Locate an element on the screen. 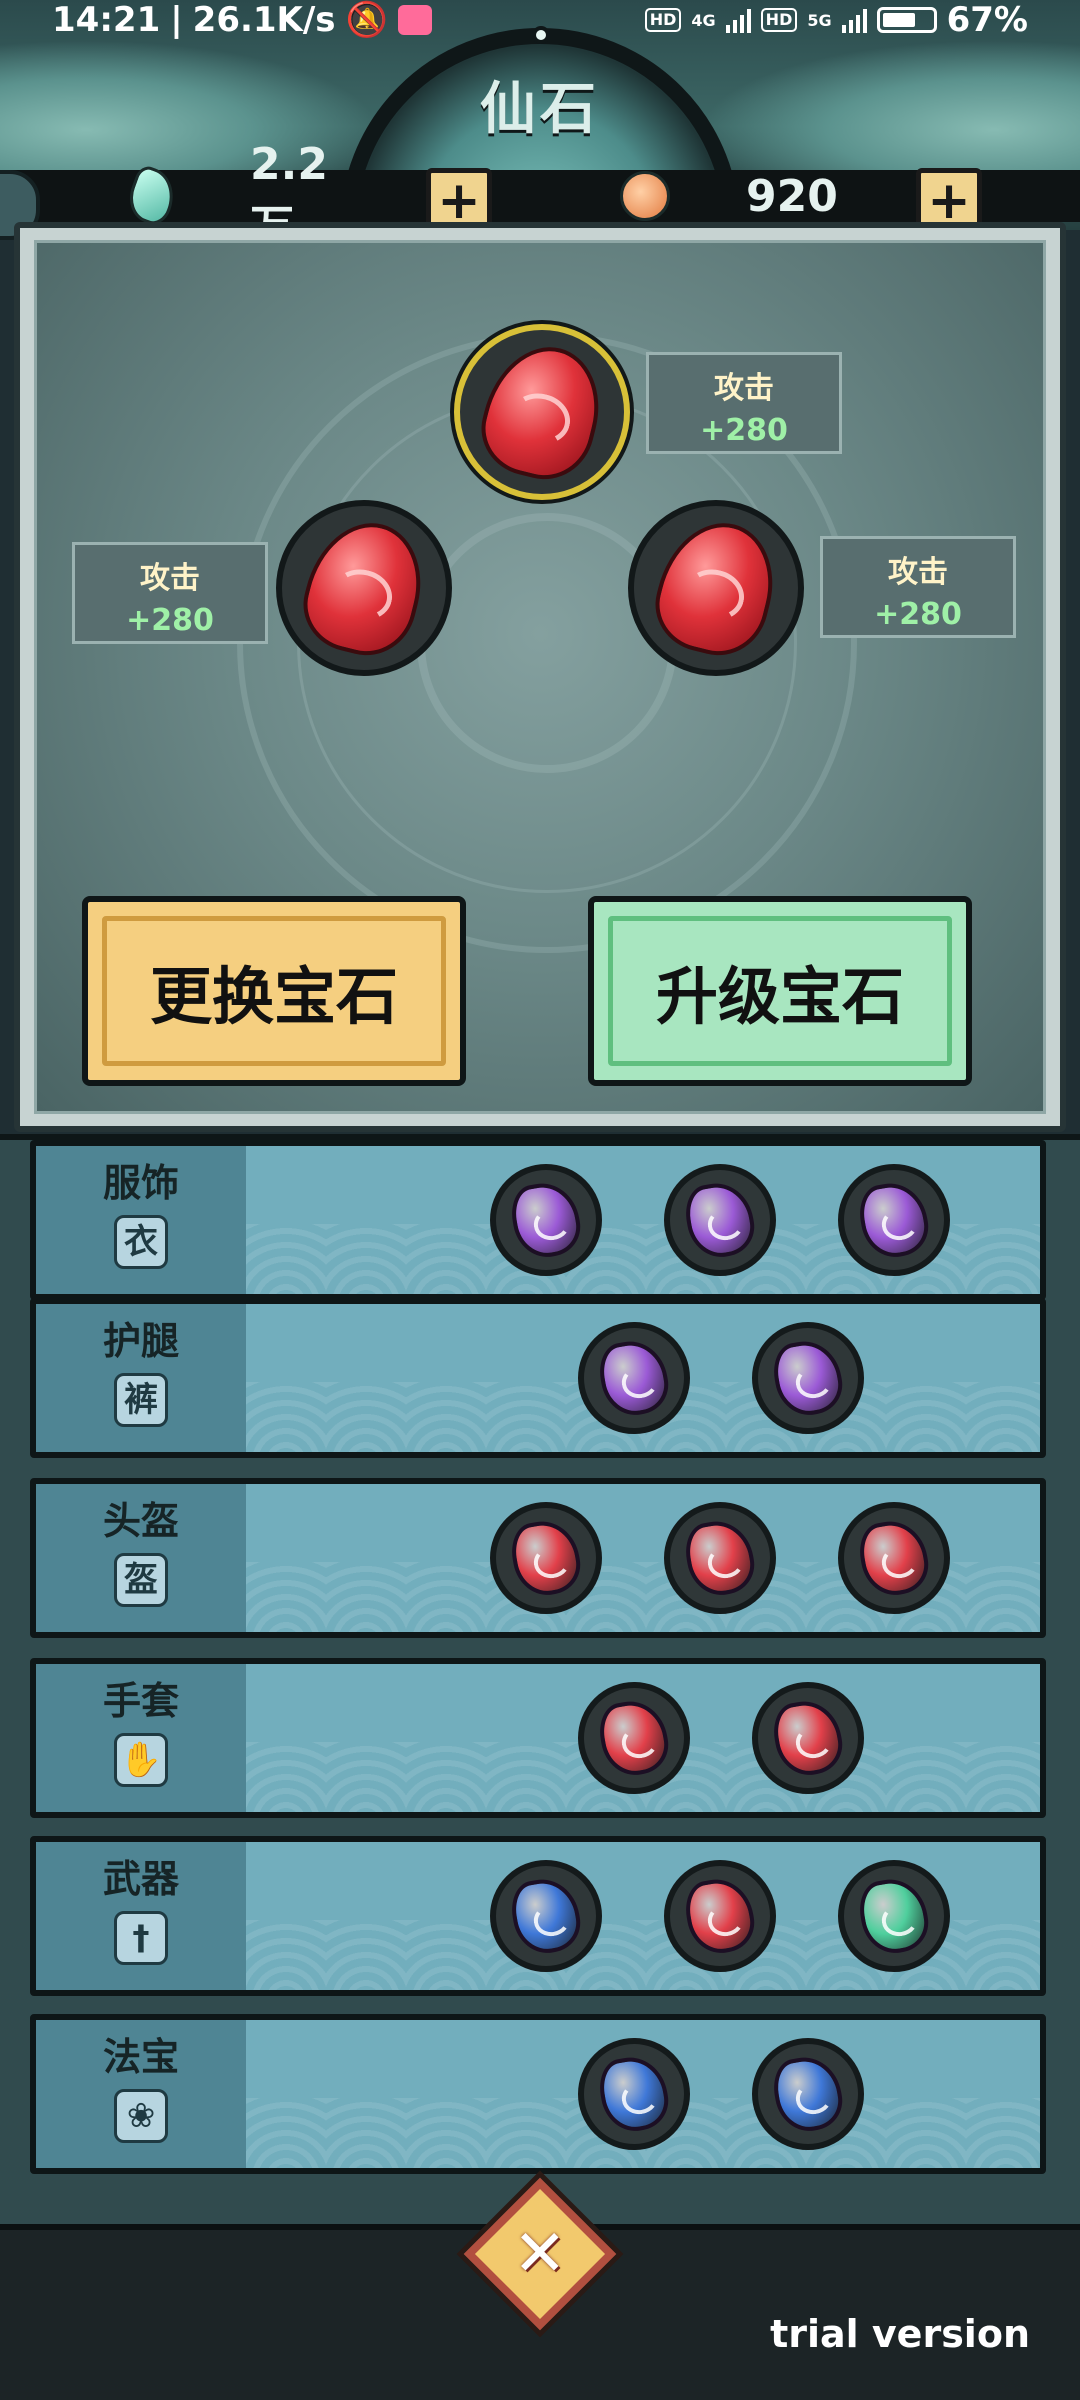 This screenshot has height=2400, width=1080. slot-label-area: 法宝 ❀ is located at coordinates (141, 2094).